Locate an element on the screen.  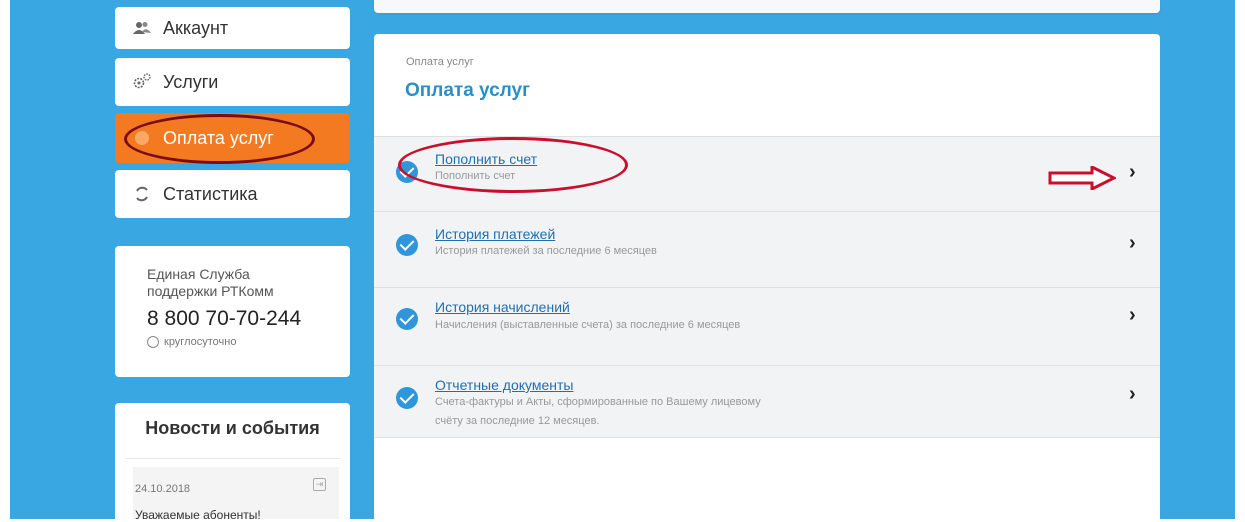
sidebar-item-label: Аккаунт is located at coordinates (196, 27).